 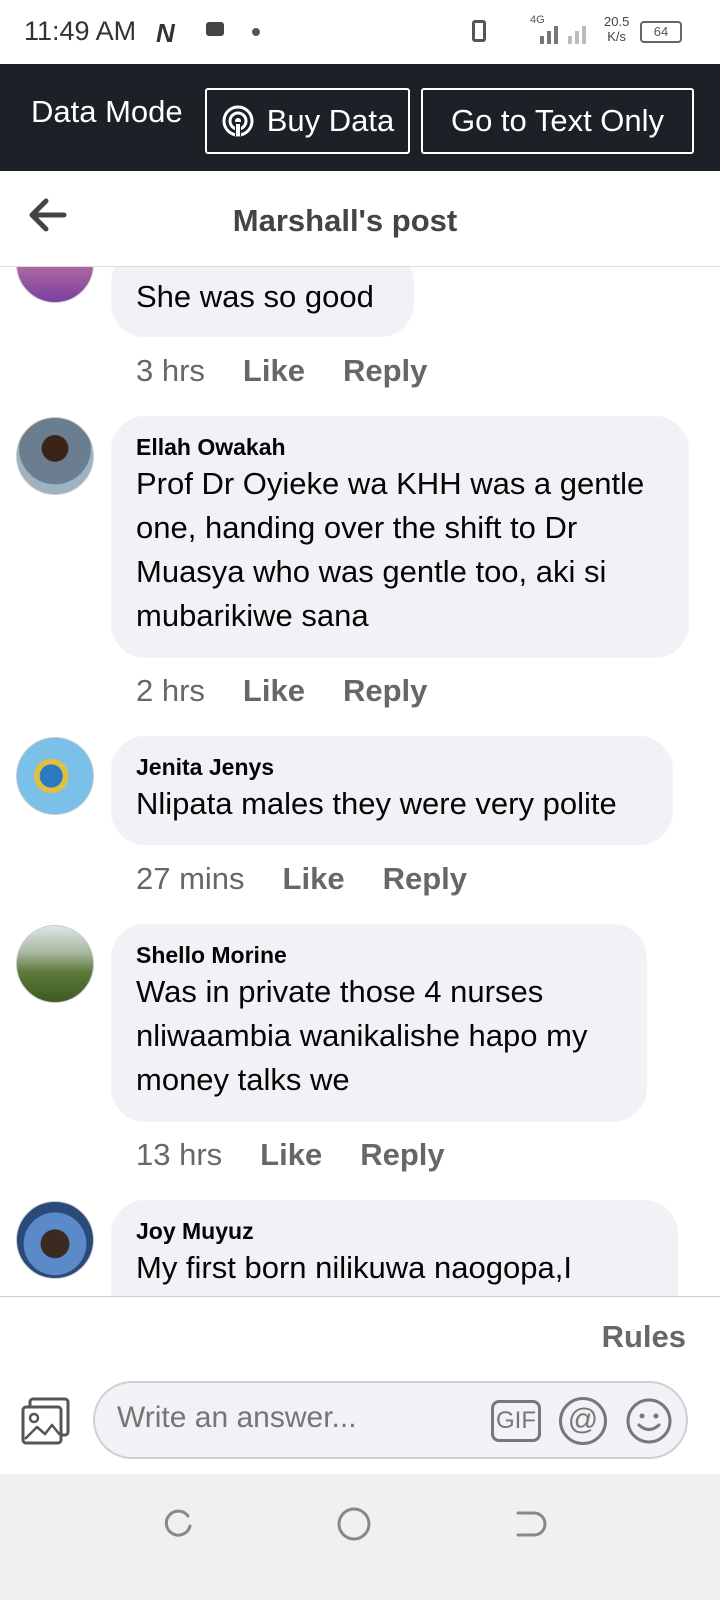 I want to click on data-mode-bar: Data Mode Buy Data Go to Text Only, so click(x=360, y=117).